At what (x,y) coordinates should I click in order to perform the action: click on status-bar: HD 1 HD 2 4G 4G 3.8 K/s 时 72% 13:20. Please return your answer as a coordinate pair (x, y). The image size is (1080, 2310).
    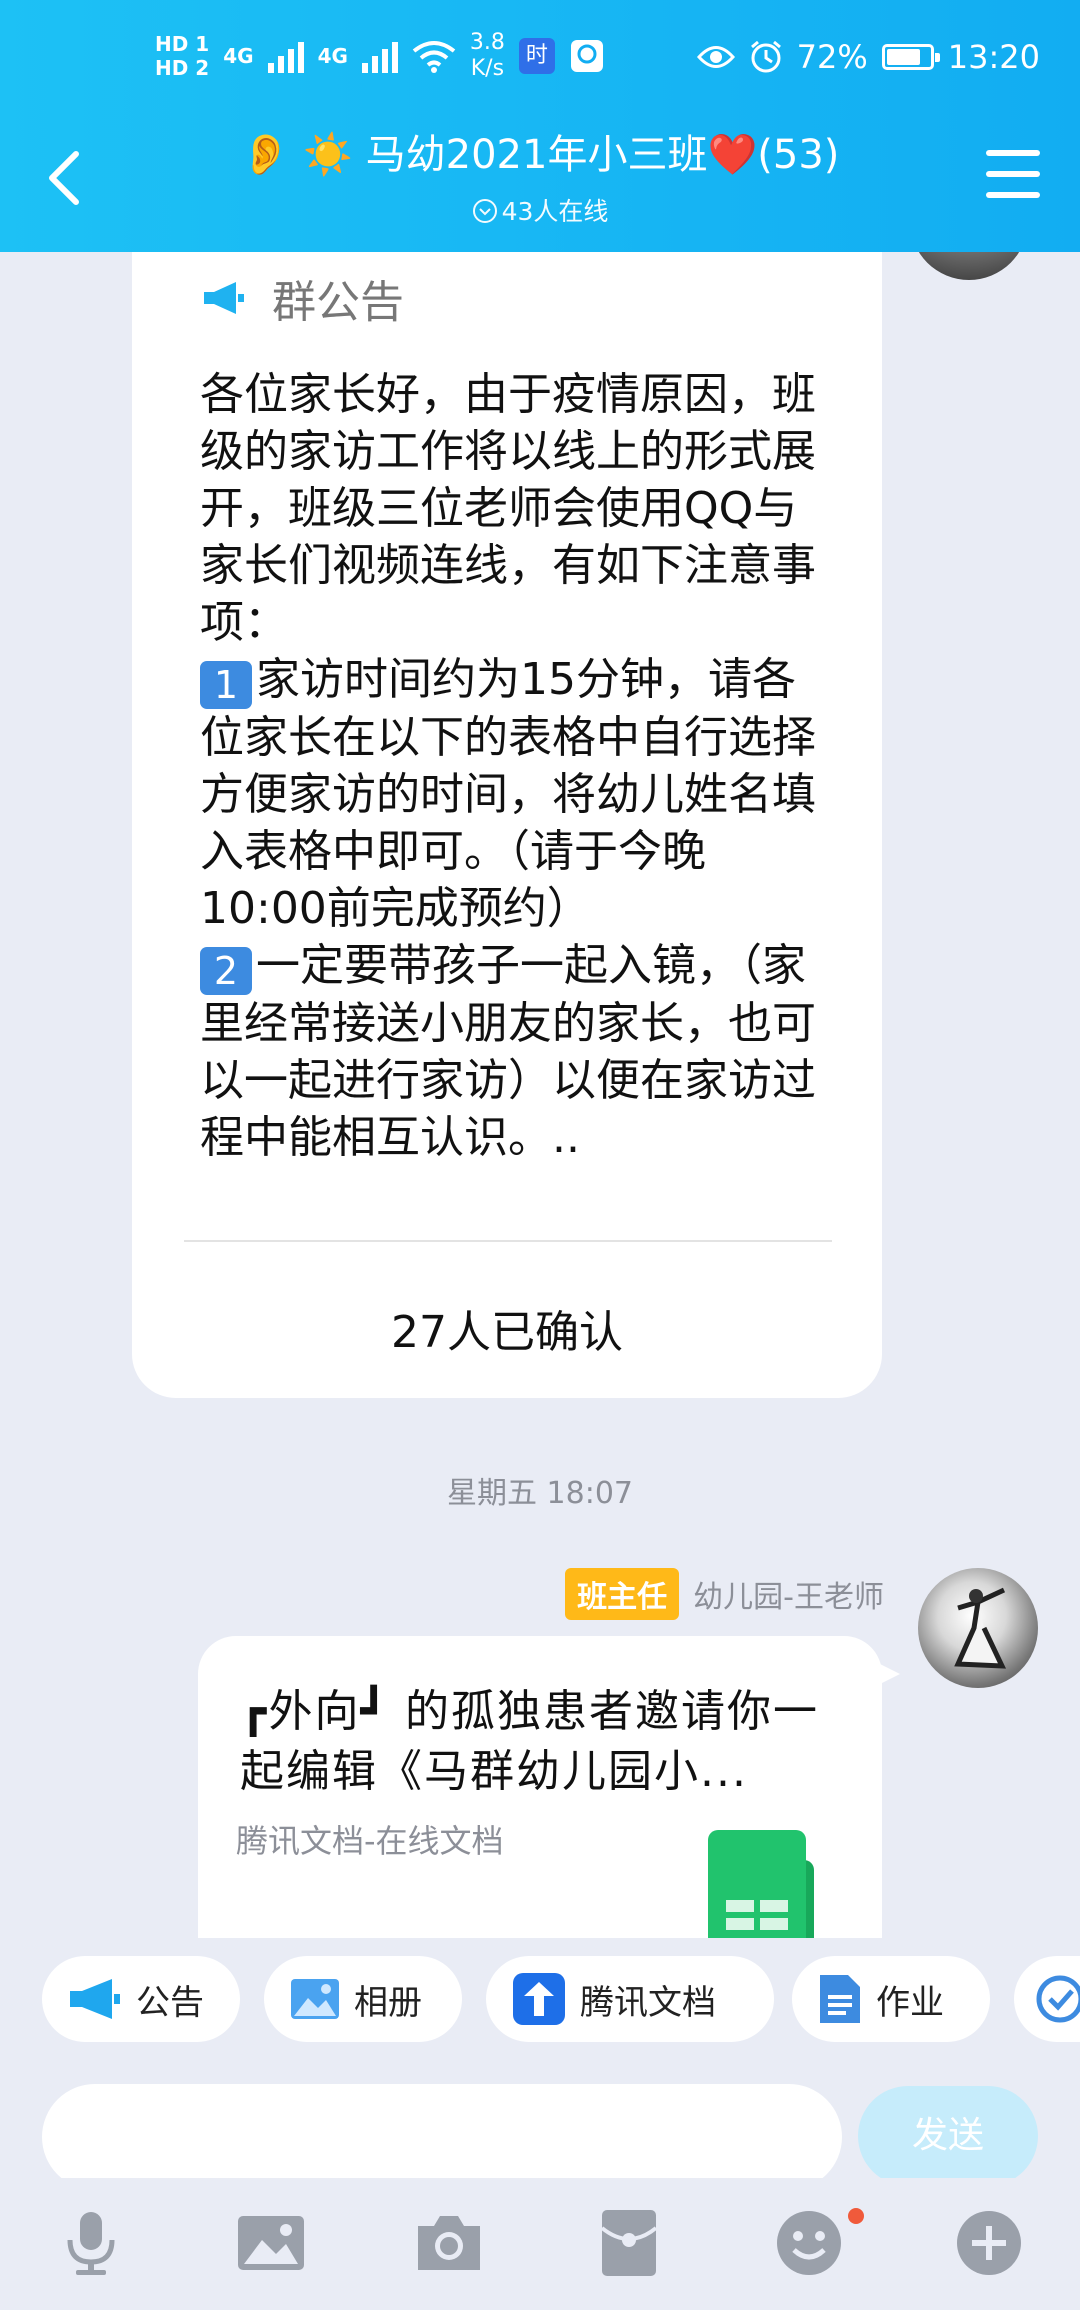
    Looking at the image, I should click on (540, 55).